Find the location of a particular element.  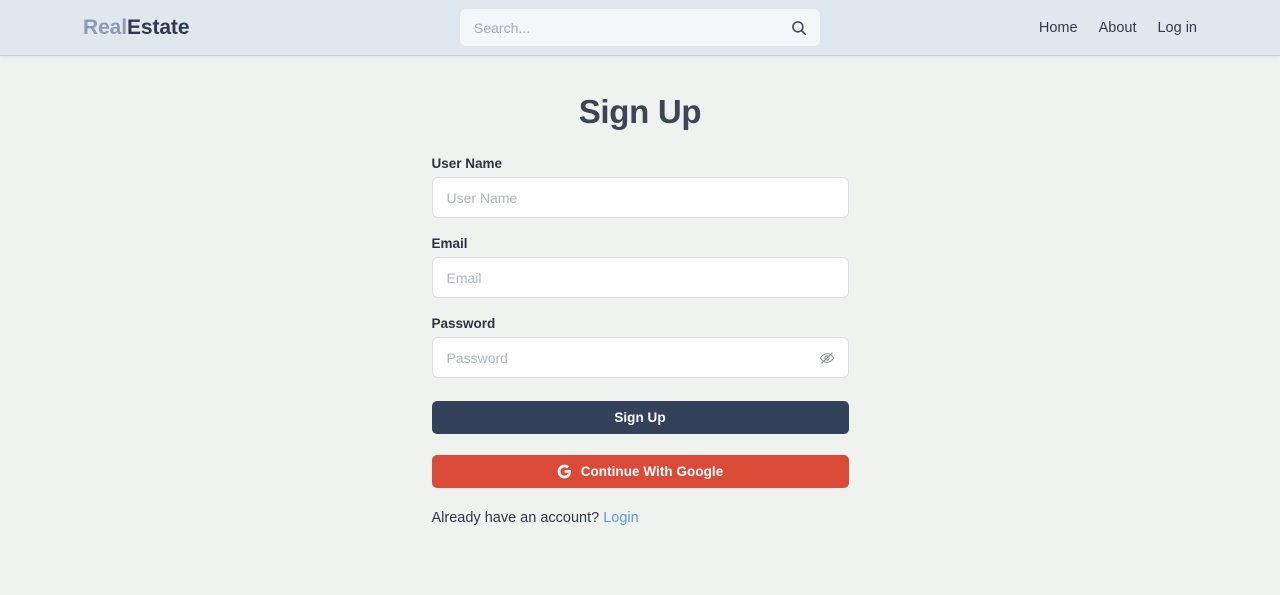

username-input-wrapper is located at coordinates (640, 197).